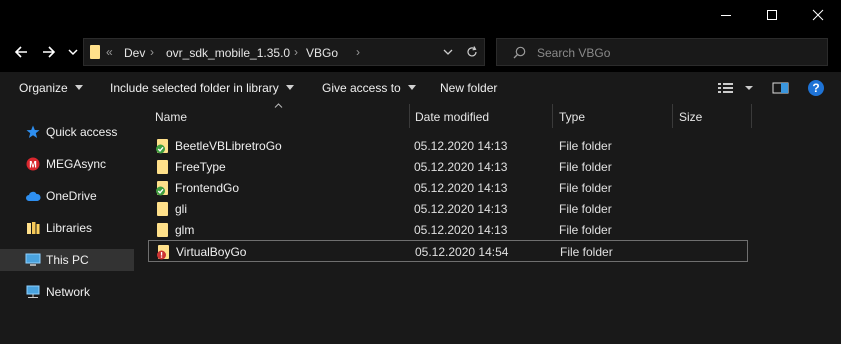 Image resolution: width=841 pixels, height=344 pixels. Describe the element at coordinates (33, 196) in the screenshot. I see `cloud-icon` at that location.